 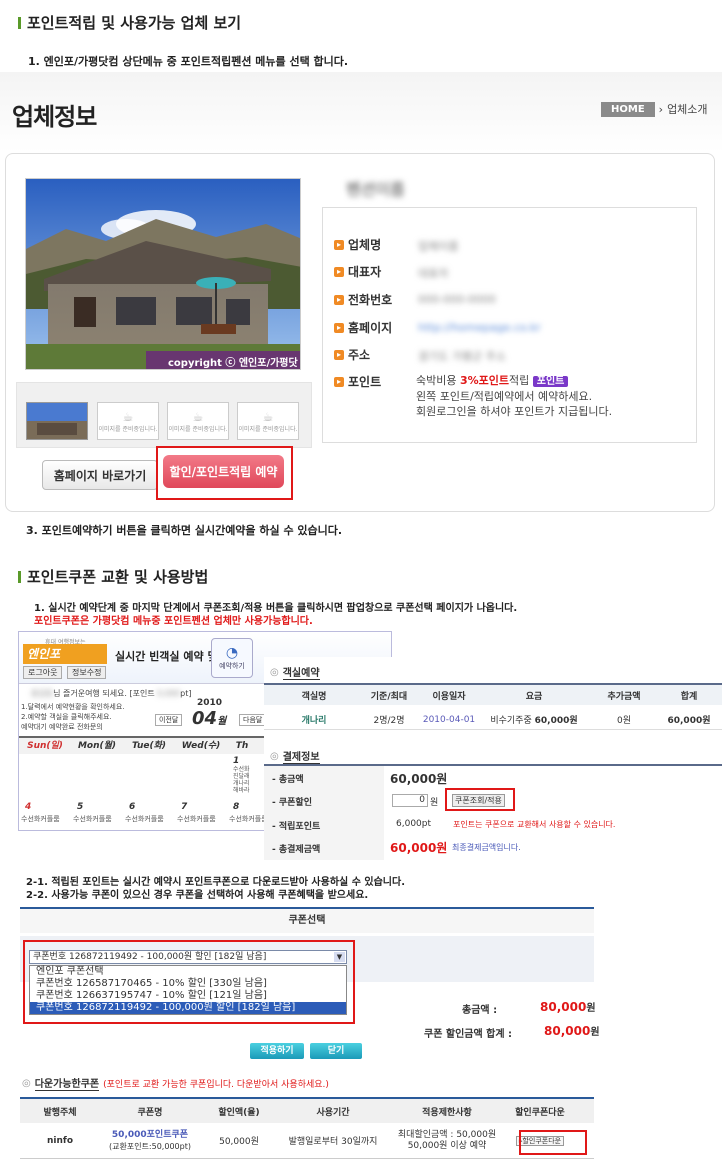 I want to click on td-room: 개나리, so click(x=314, y=719).